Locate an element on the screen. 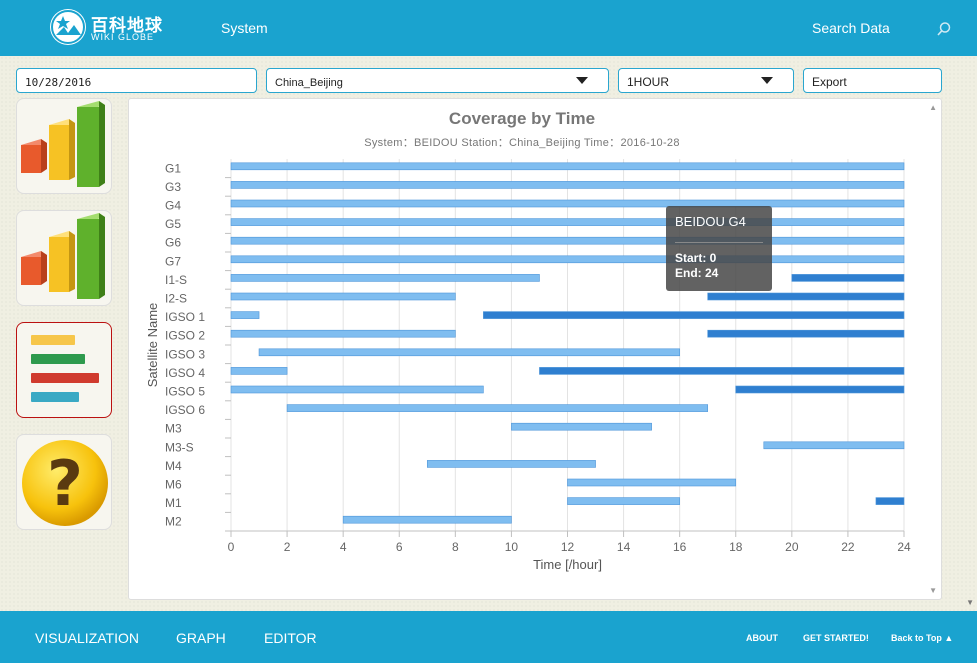 The height and width of the screenshot is (663, 977). y-category-label: G5 is located at coordinates (173, 224).